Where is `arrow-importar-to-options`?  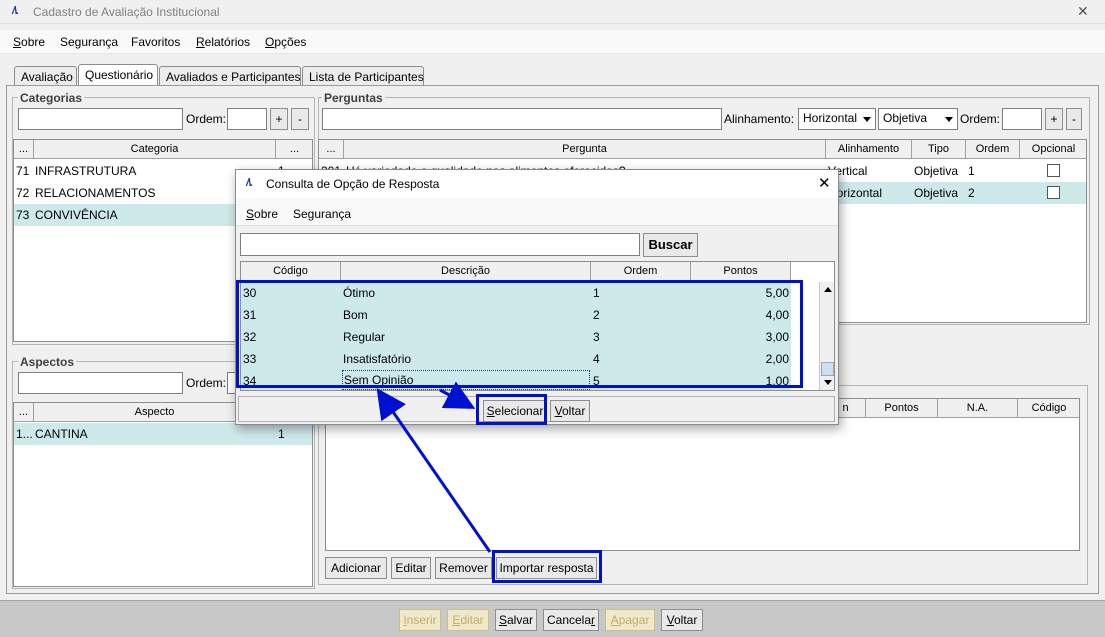 arrow-importar-to-options is located at coordinates (434, 470).